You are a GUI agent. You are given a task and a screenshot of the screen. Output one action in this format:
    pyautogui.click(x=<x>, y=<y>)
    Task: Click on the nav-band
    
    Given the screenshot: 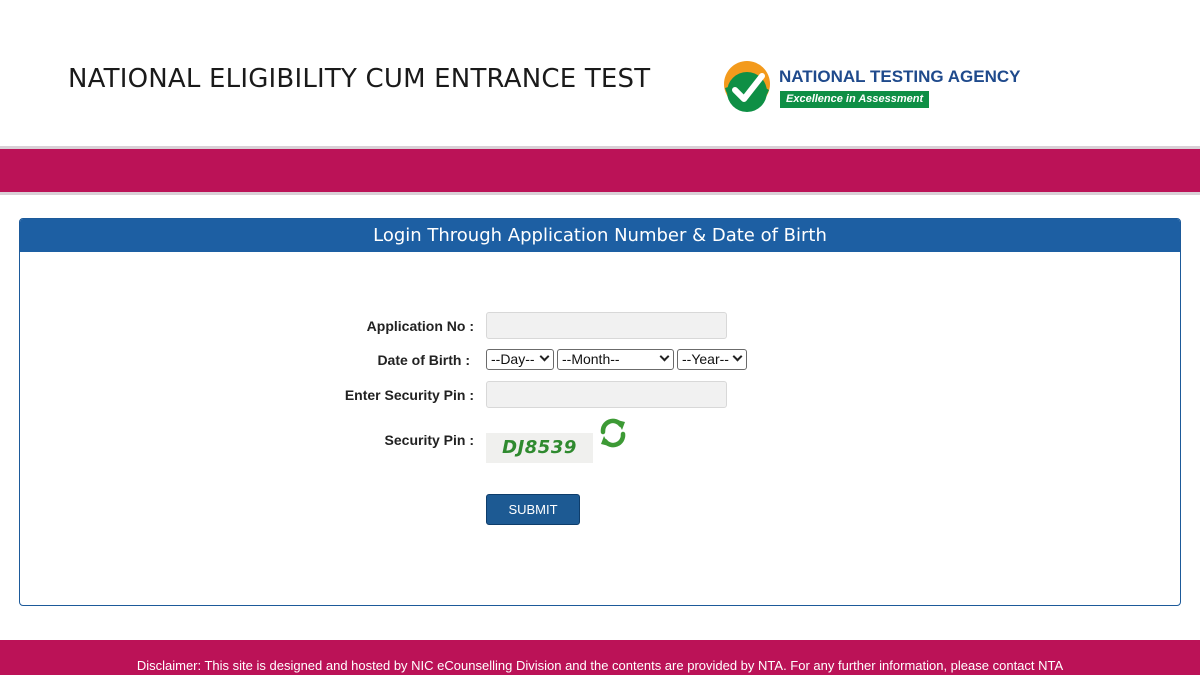 What is the action you would take?
    pyautogui.click(x=600, y=170)
    